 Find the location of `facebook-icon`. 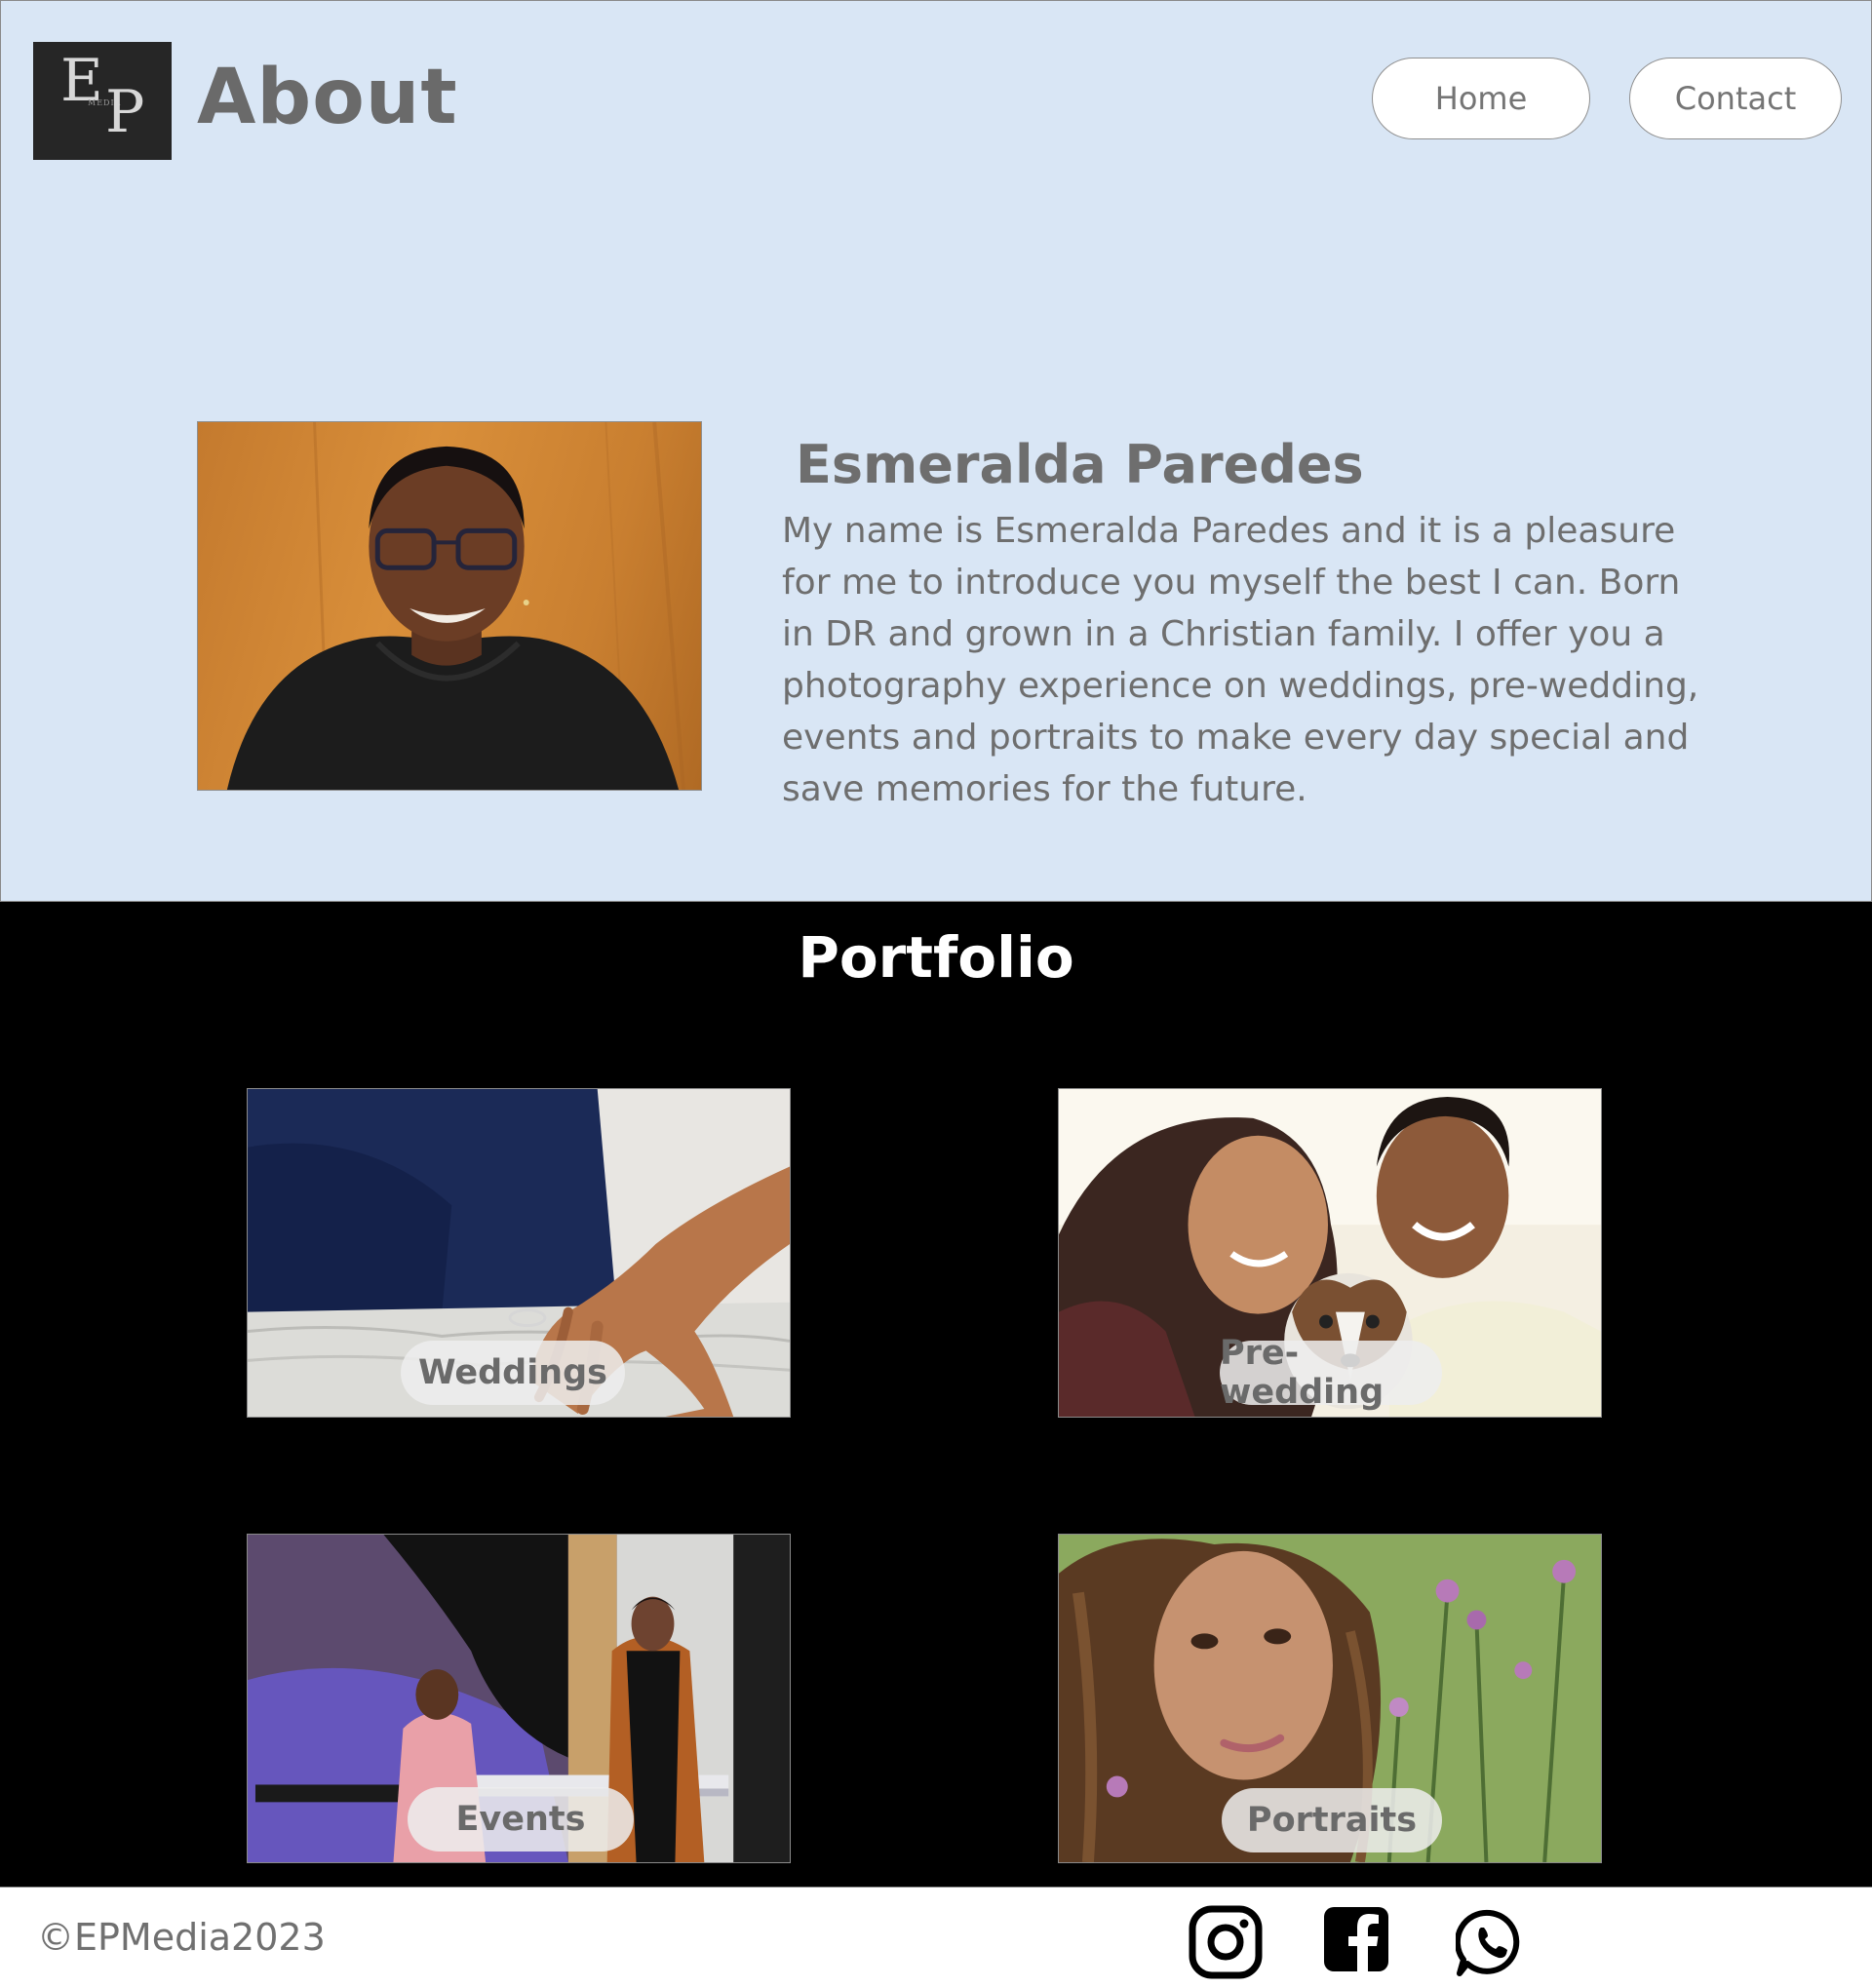

facebook-icon is located at coordinates (1356, 1939).